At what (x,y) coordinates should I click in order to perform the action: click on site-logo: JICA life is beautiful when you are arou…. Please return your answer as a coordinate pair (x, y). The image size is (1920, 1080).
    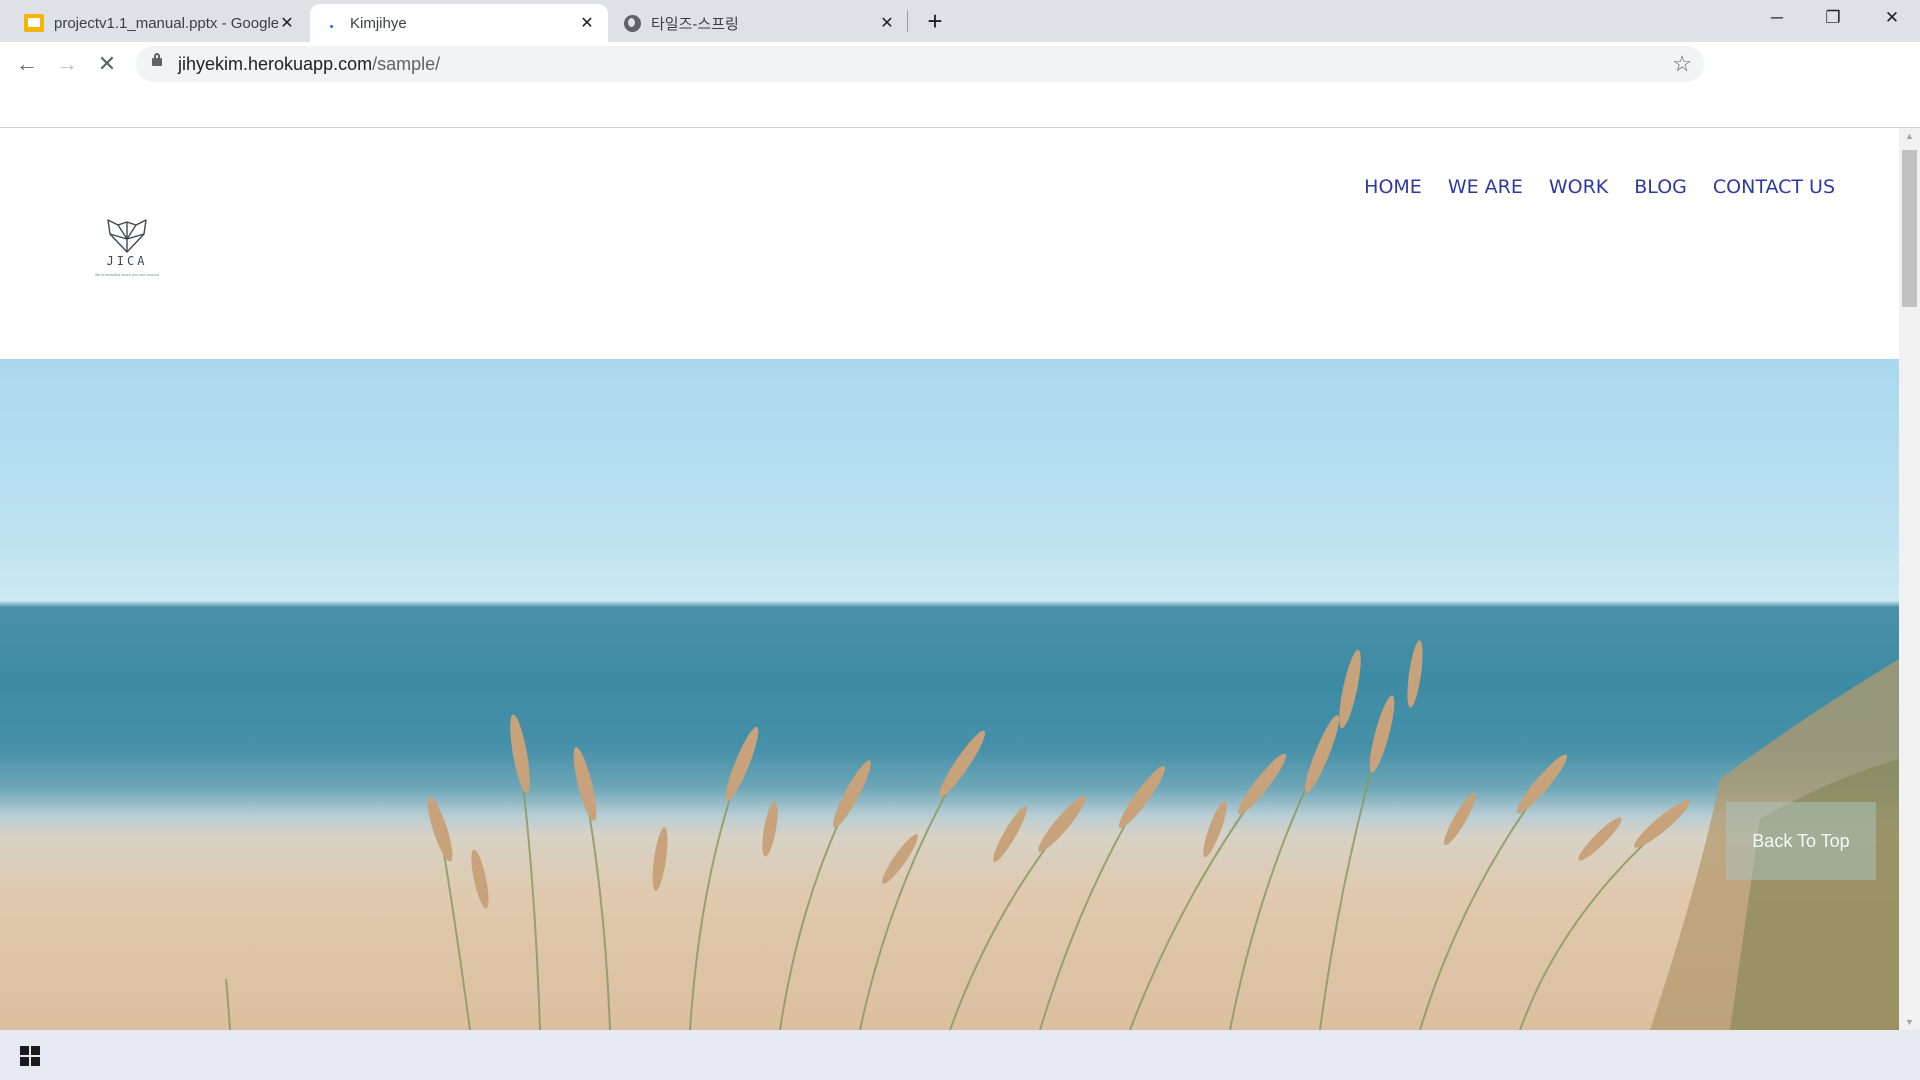
    Looking at the image, I should click on (127, 254).